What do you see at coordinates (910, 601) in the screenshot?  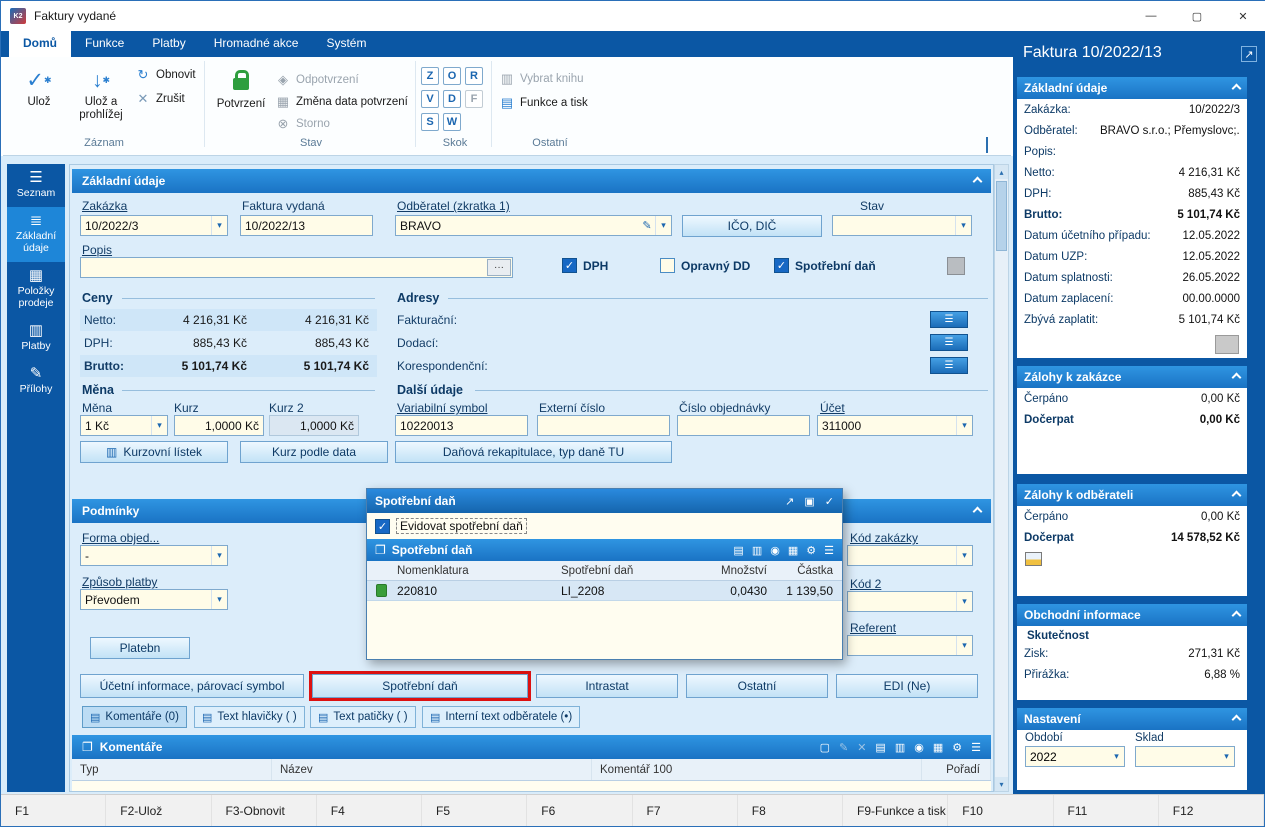 I see `kod2-combo: ▾` at bounding box center [910, 601].